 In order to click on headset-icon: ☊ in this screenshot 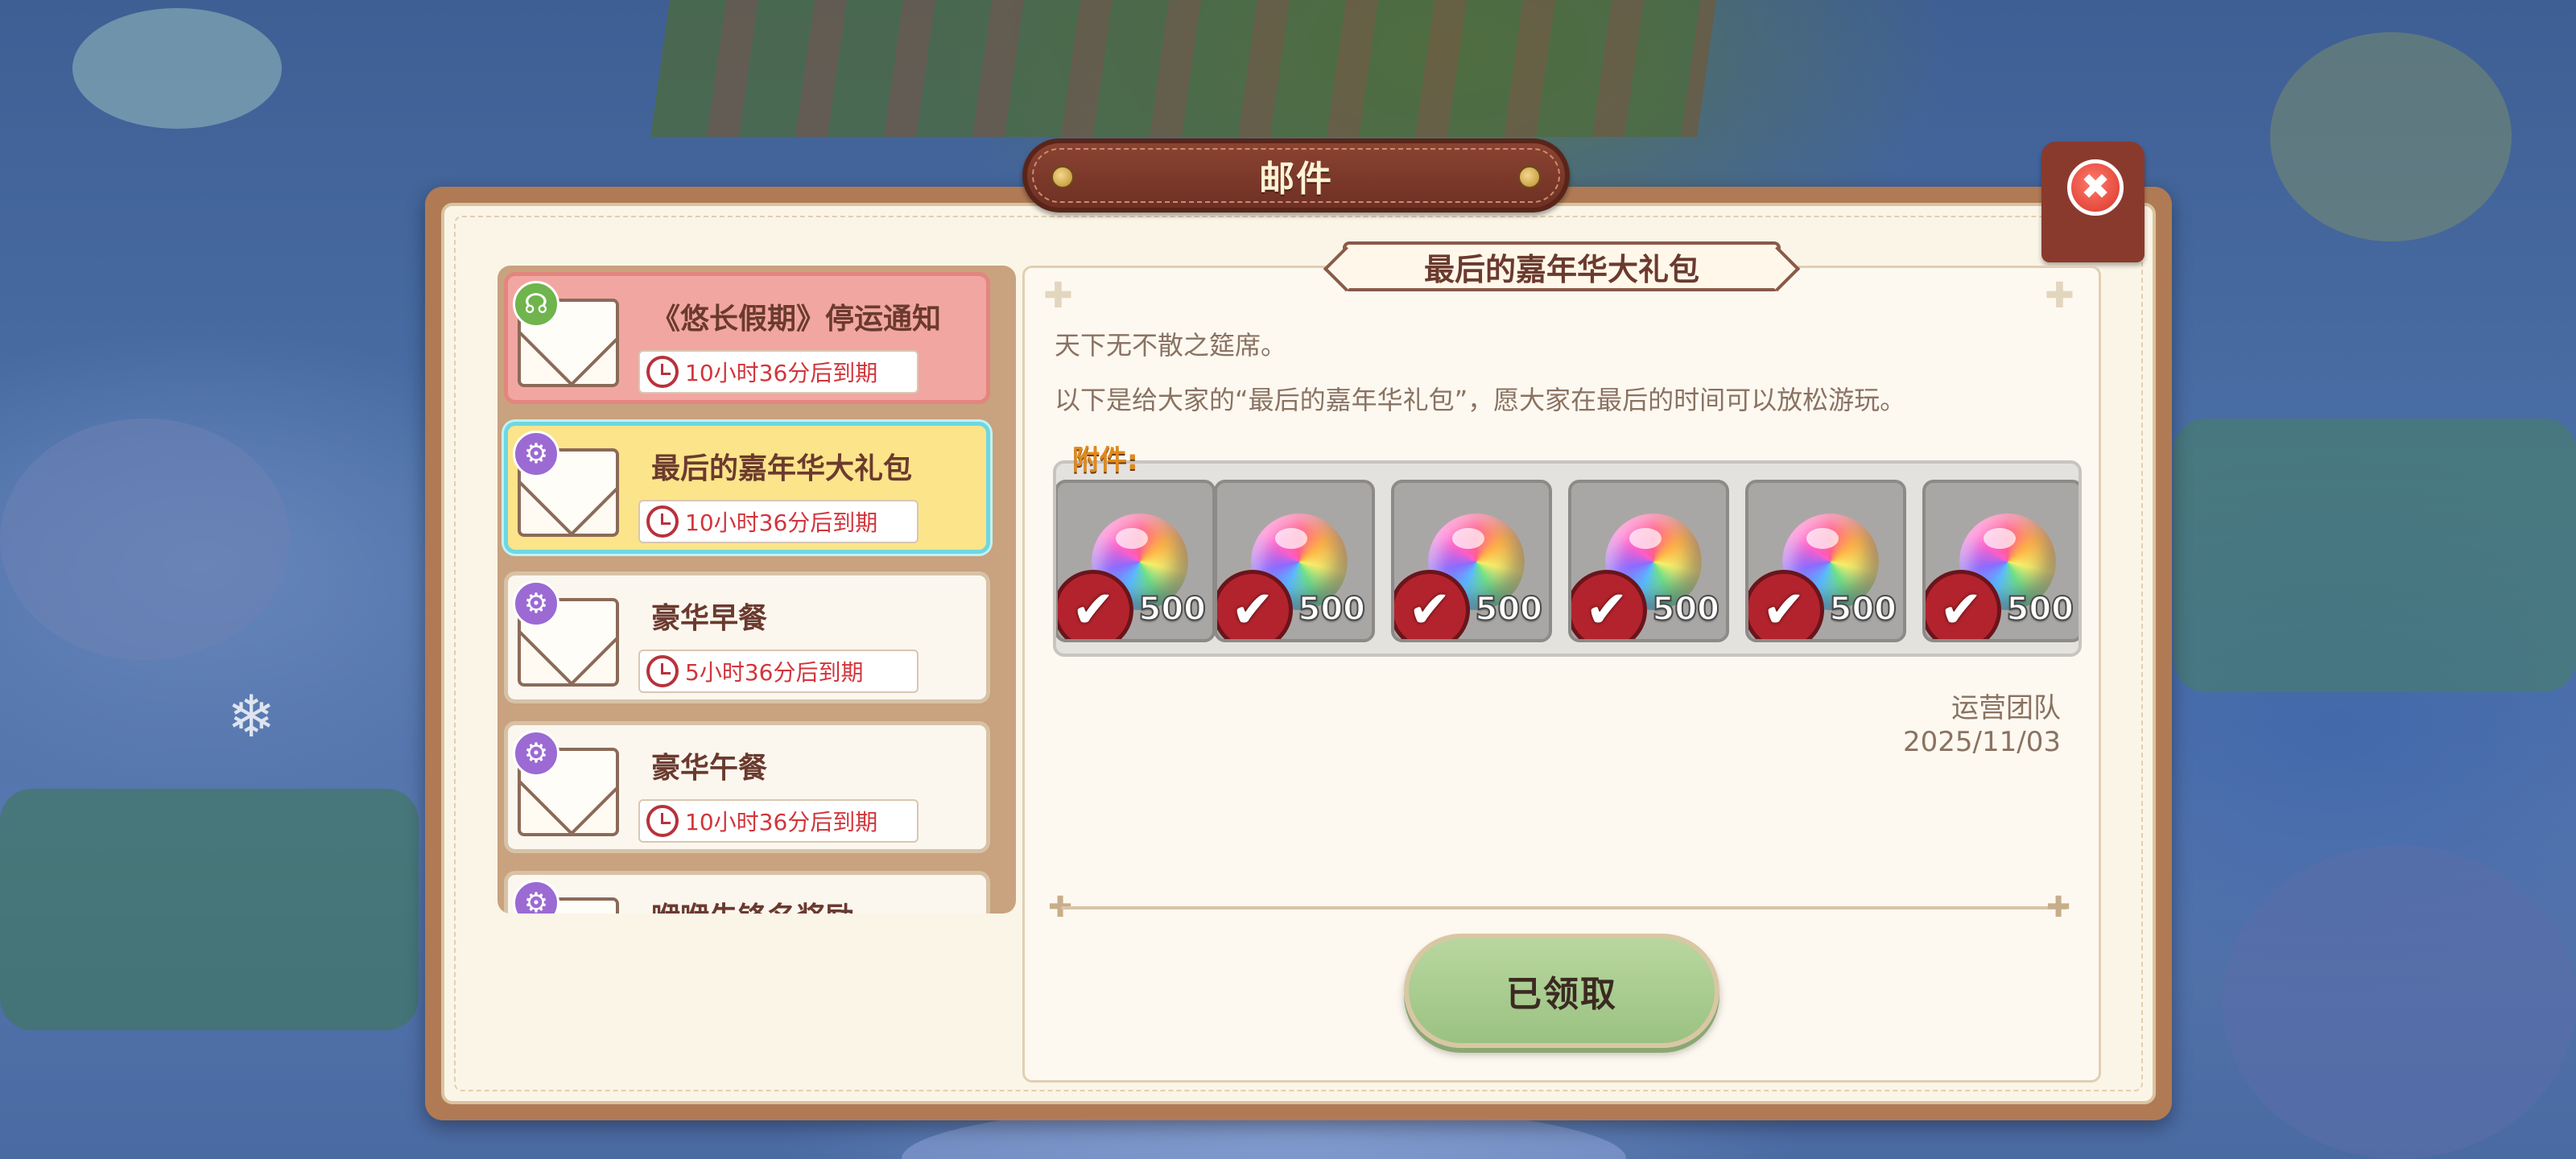, I will do `click(536, 304)`.